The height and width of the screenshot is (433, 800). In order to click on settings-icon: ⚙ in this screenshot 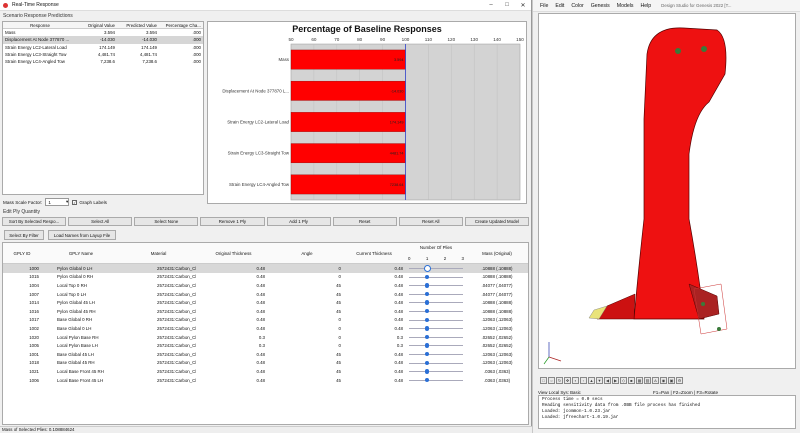, I will do `click(679, 380)`.